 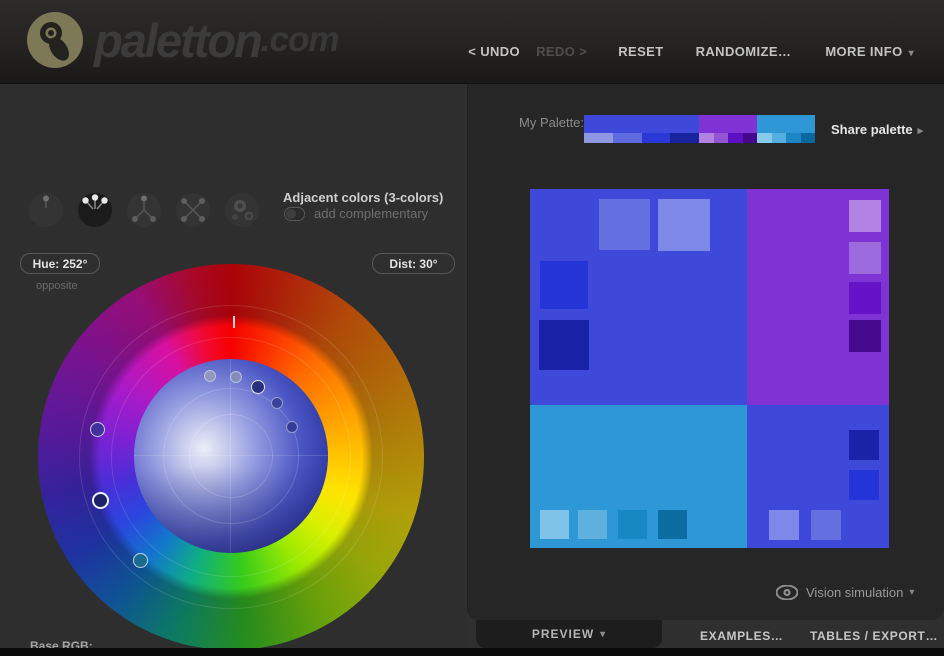 What do you see at coordinates (95, 210) in the screenshot?
I see `scheme-adjacent-icon-selected` at bounding box center [95, 210].